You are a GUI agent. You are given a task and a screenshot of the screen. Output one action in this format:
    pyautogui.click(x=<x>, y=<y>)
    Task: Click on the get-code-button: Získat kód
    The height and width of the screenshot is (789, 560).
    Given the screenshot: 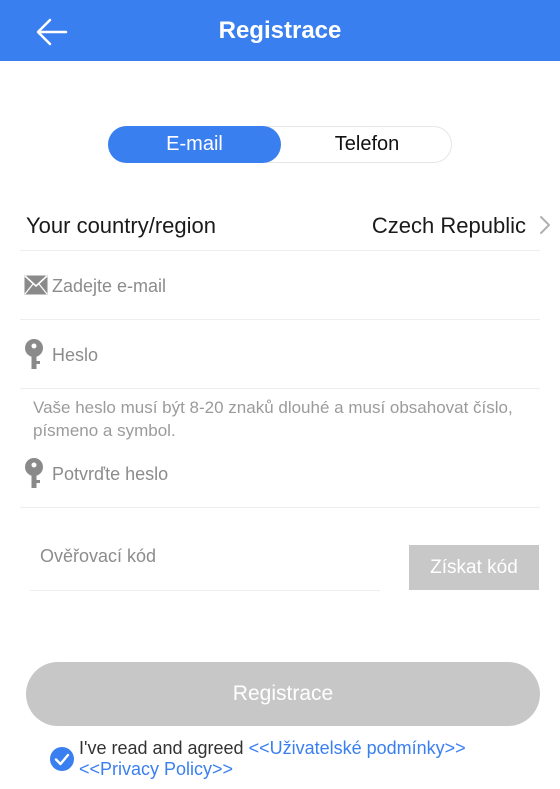 What is the action you would take?
    pyautogui.click(x=474, y=567)
    